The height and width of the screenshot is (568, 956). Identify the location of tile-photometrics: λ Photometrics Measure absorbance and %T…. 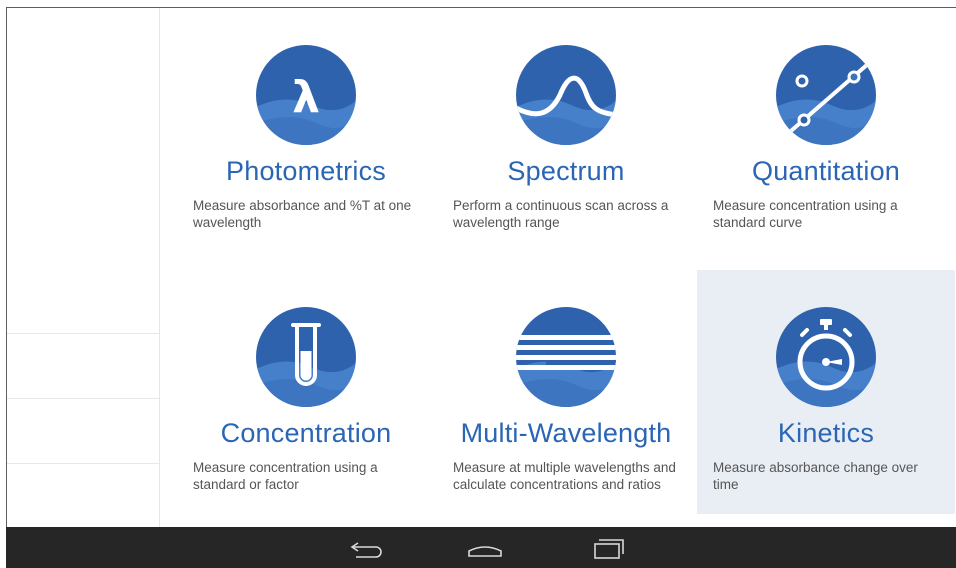
(306, 130).